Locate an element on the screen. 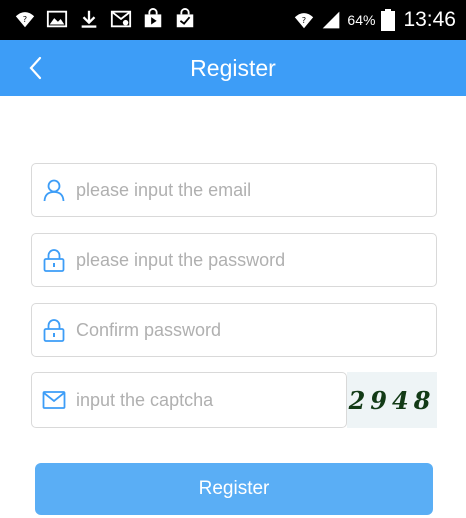 The height and width of the screenshot is (518, 466). wifi-icon: ? is located at coordinates (304, 21).